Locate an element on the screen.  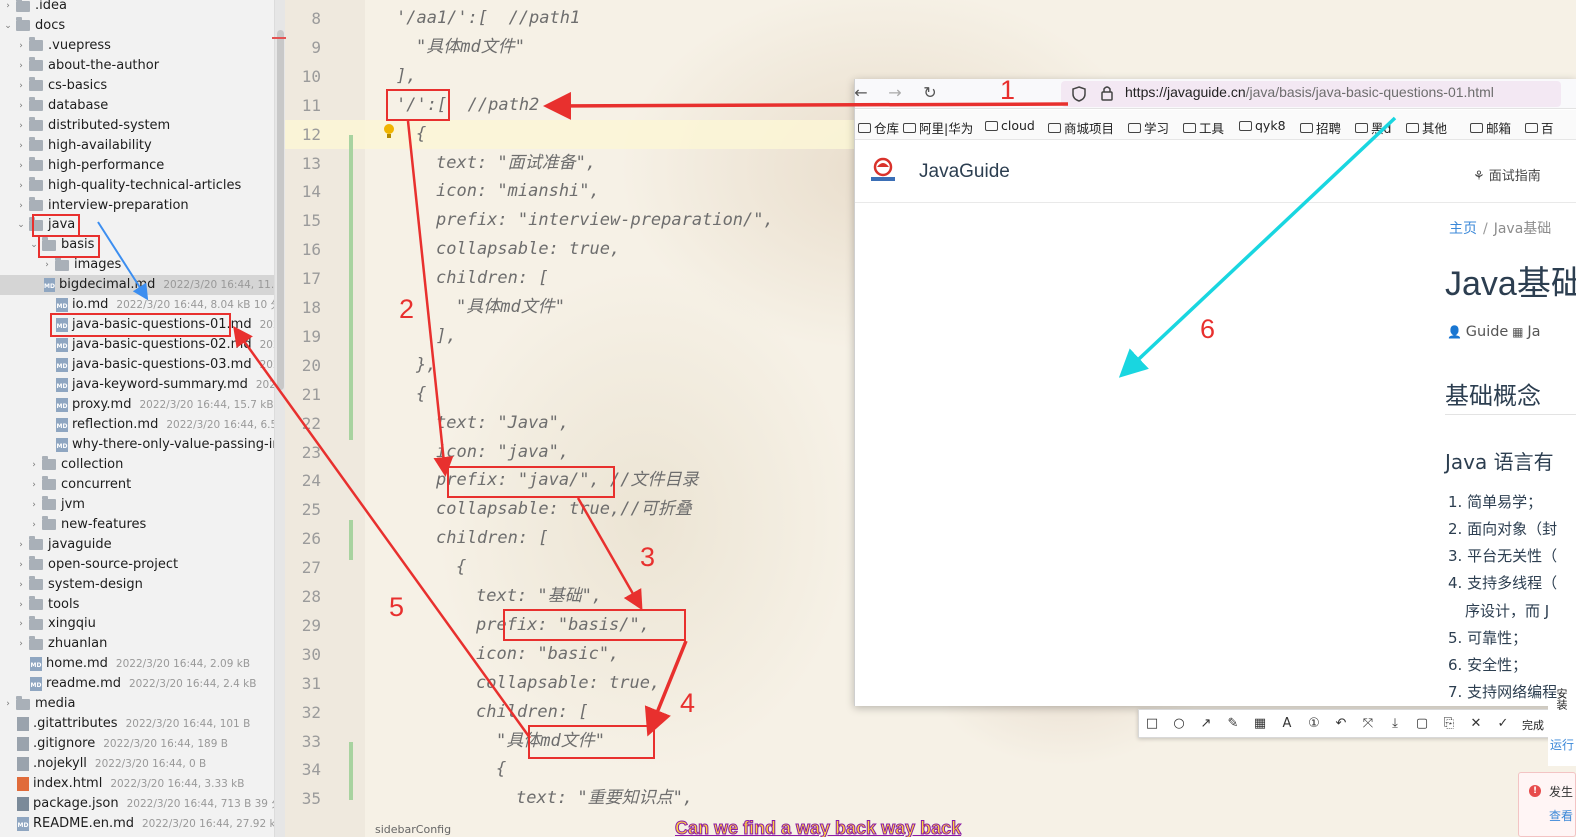
shield-icon is located at coordinates (1079, 94).